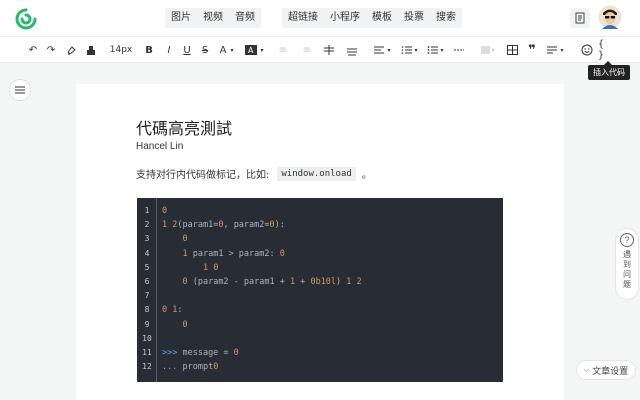  Describe the element at coordinates (172, 310) in the screenshot. I see `code-line: 0 1:` at that location.